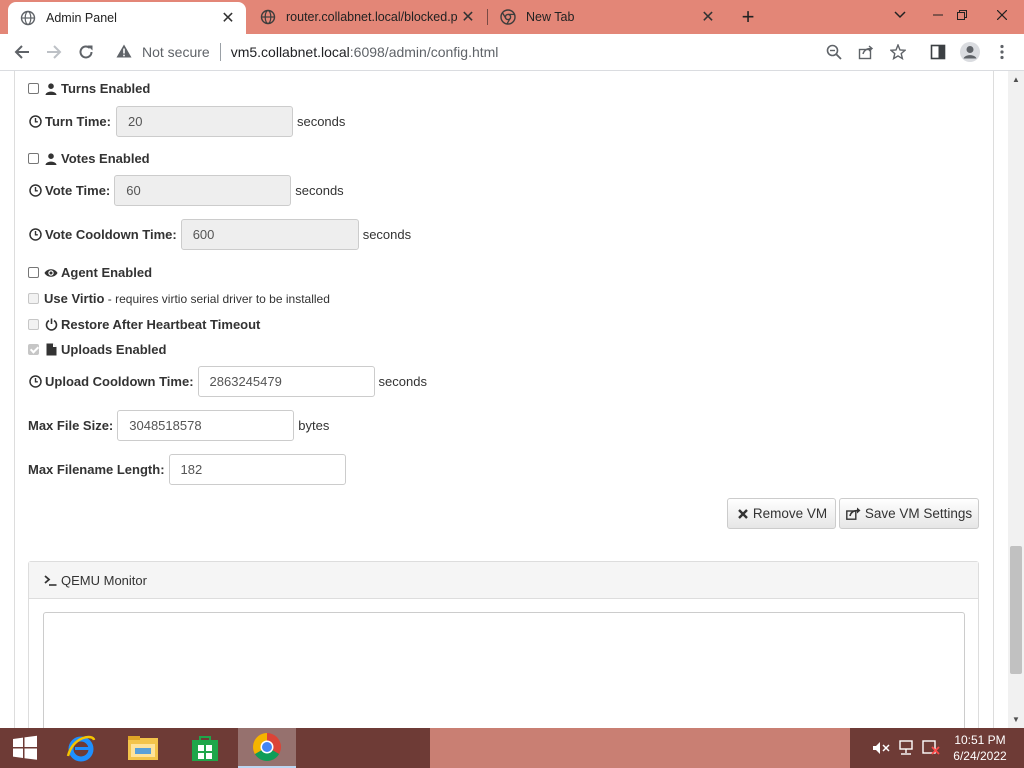 The image size is (1024, 768). I want to click on network-icon, so click(906, 748).